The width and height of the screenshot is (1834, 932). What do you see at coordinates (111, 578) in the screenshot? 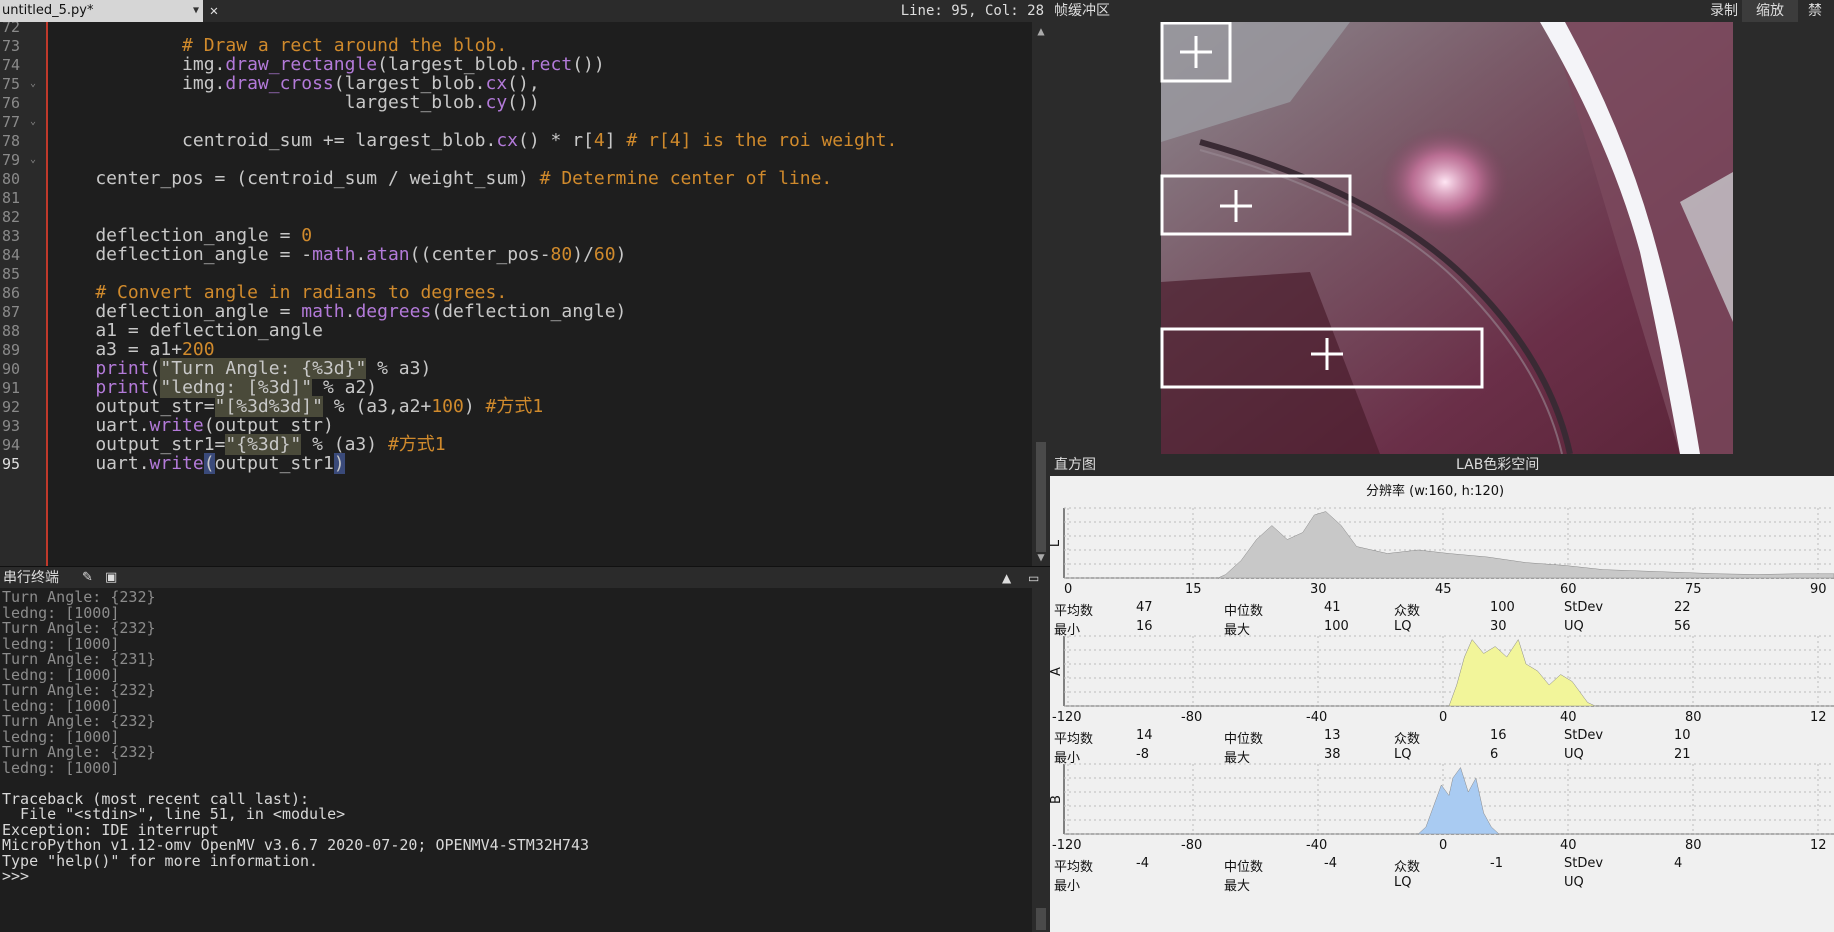
I see `save-icon: ▣` at bounding box center [111, 578].